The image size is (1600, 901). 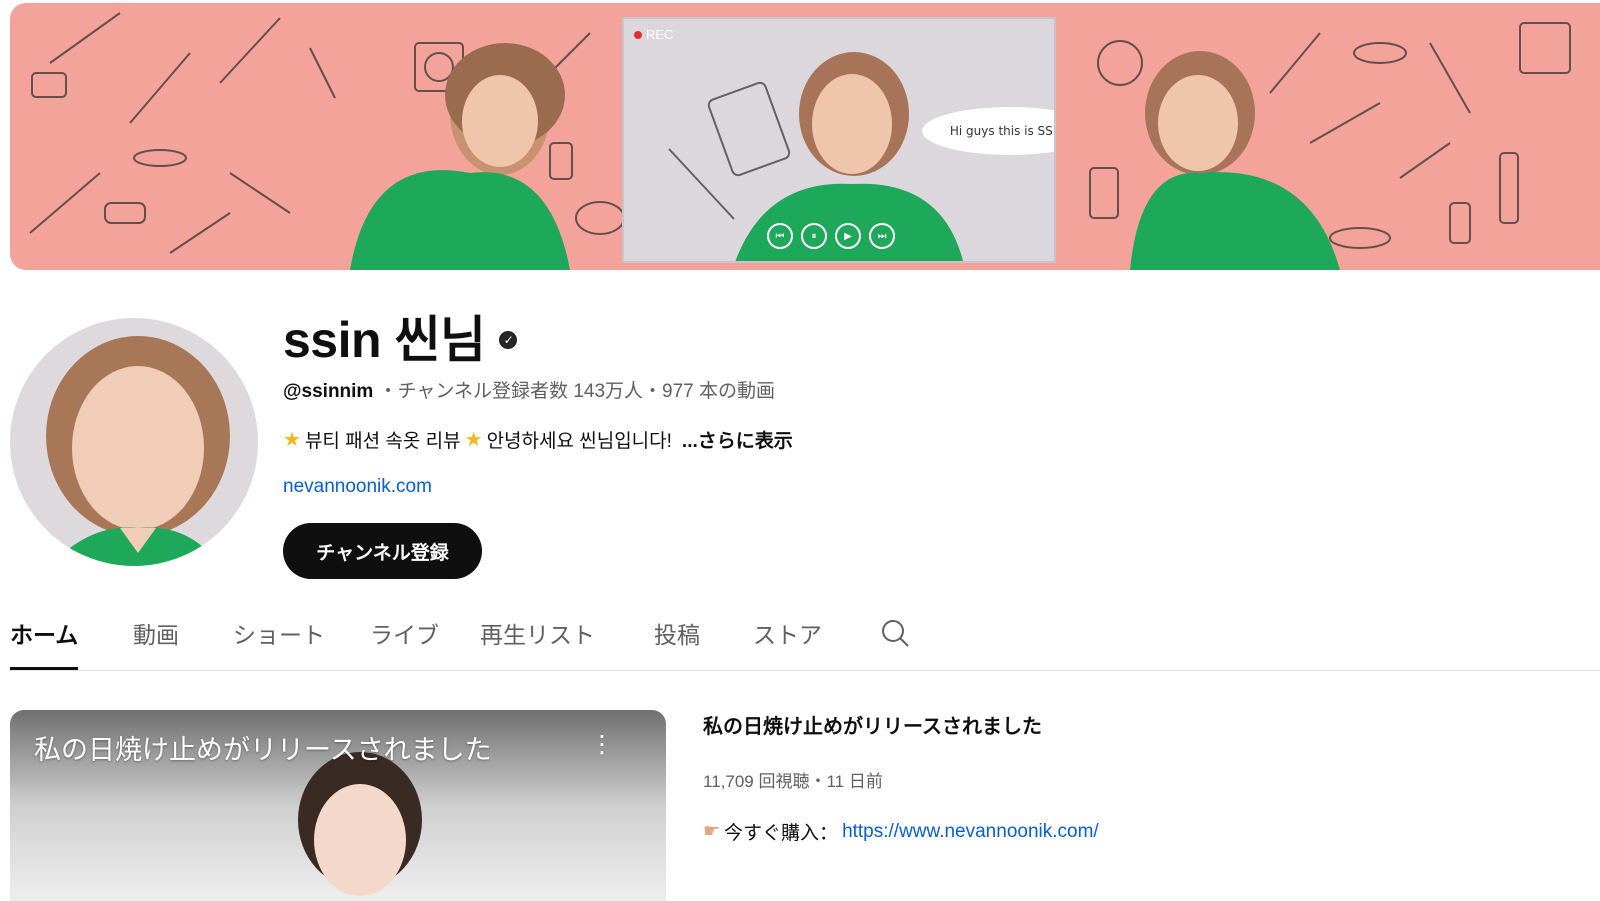 I want to click on pause-icon: ⏸, so click(x=814, y=236).